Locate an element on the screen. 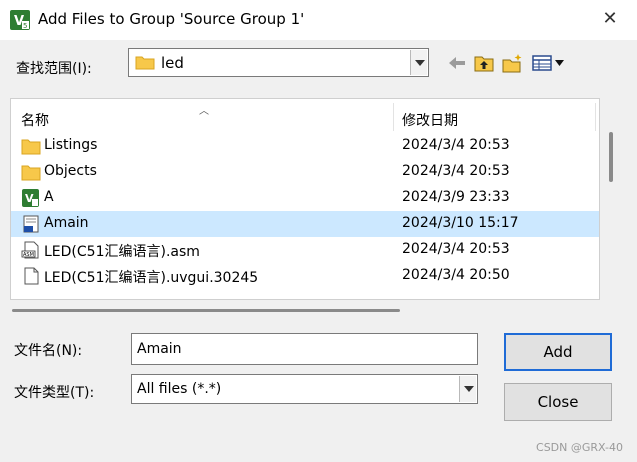  list-item: V A 2024/3/9 23:33 is located at coordinates (305, 198).